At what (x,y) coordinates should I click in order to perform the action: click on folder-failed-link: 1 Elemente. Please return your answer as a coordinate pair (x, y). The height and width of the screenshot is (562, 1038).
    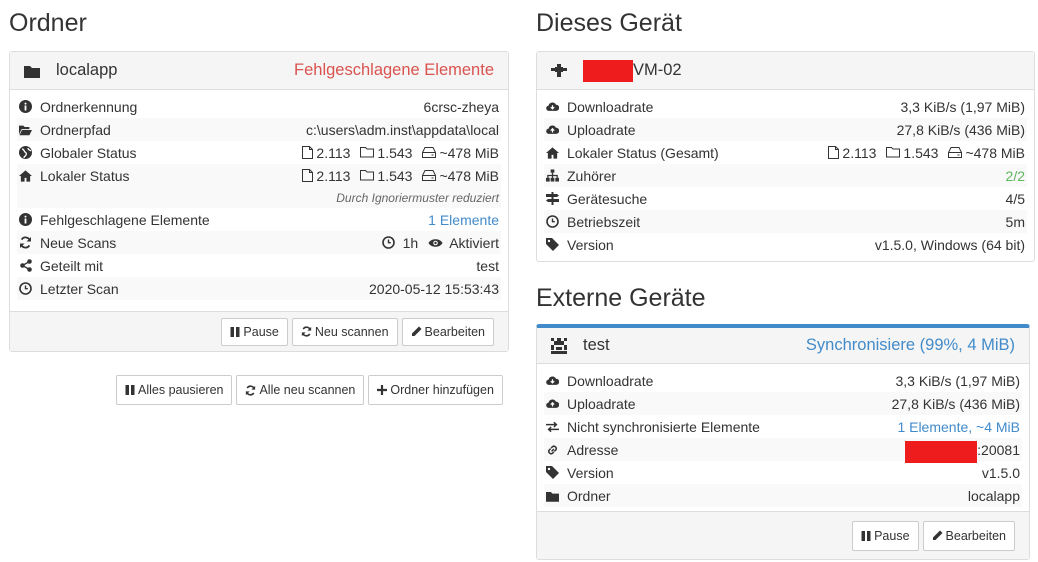
    Looking at the image, I should click on (463, 220).